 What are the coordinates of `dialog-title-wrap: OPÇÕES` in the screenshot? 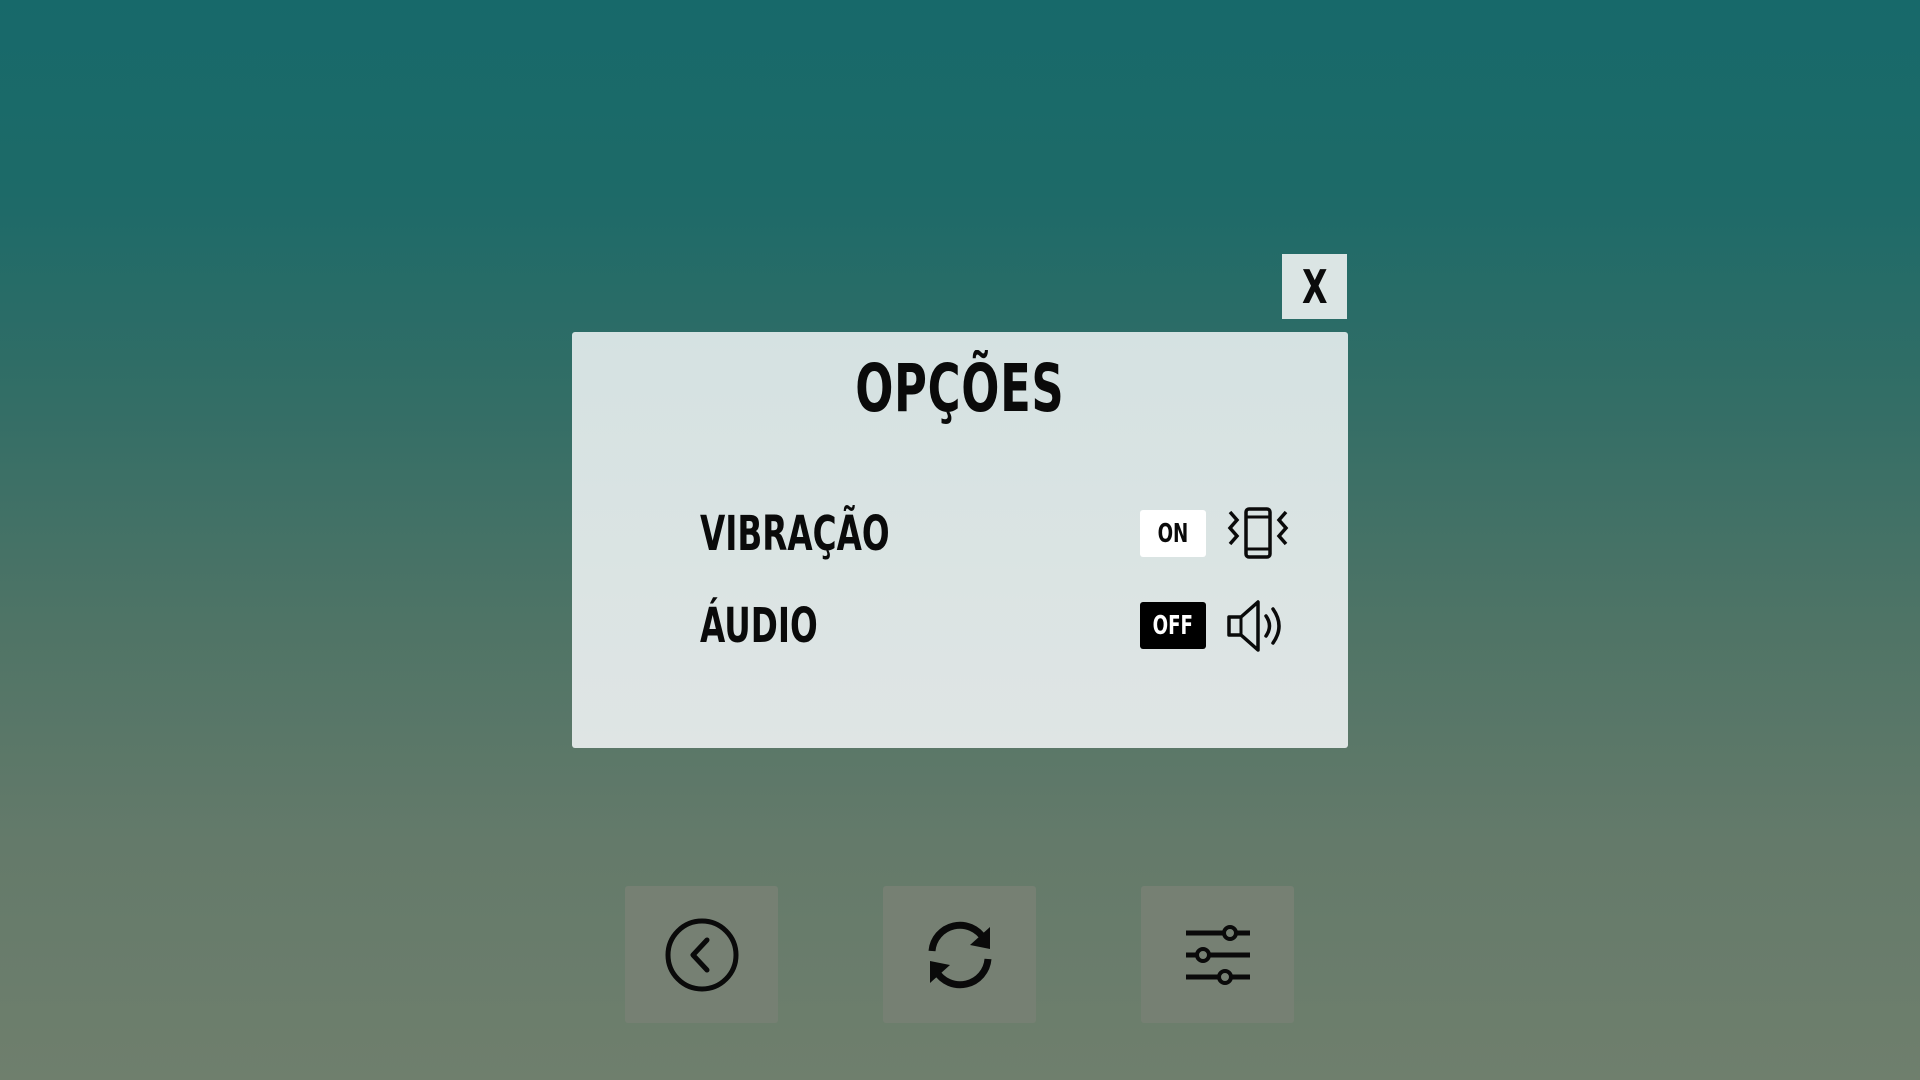 It's located at (960, 388).